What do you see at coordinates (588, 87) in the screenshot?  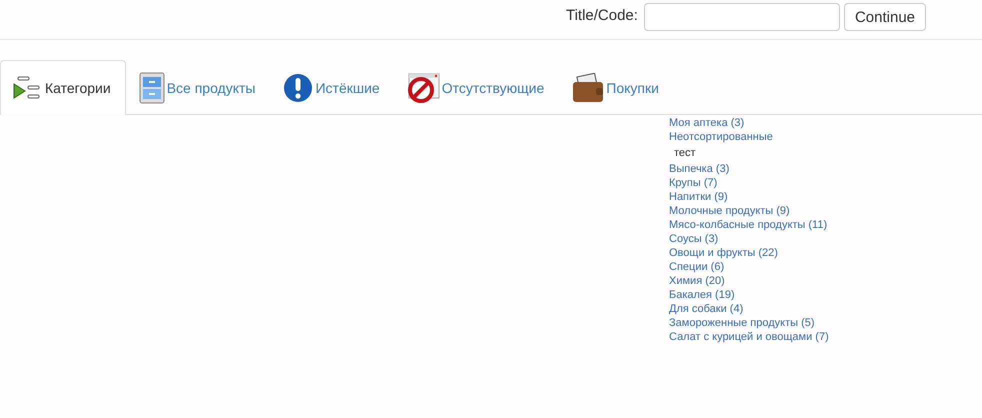 I see `wallet-icon` at bounding box center [588, 87].